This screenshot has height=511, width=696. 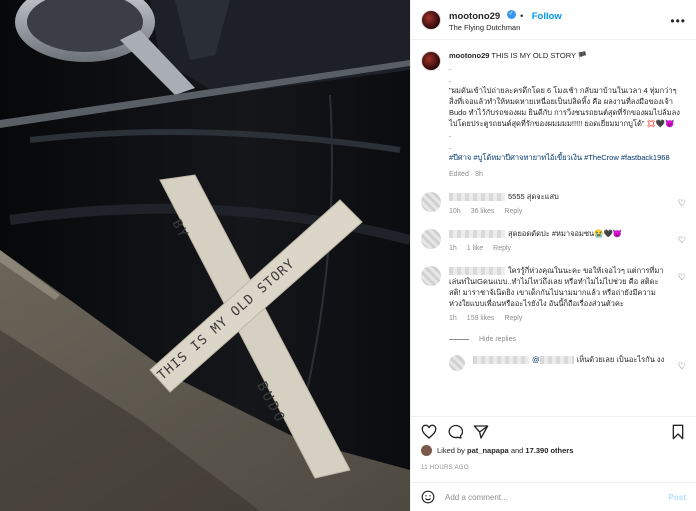 I want to click on edited-label: Edited · 8h, so click(x=466, y=175).